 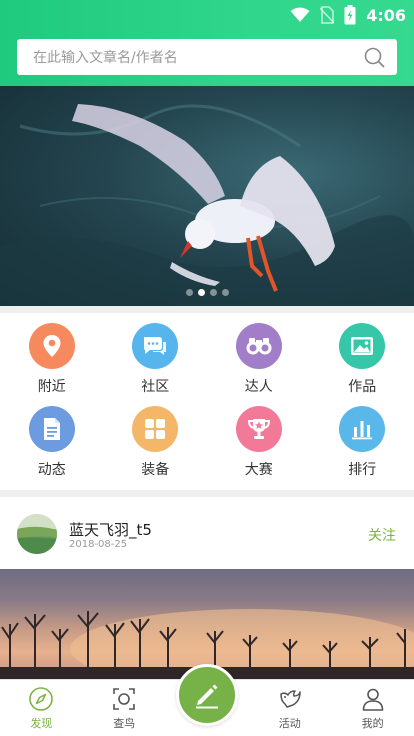 I want to click on follow-button: 关注, so click(x=382, y=535).